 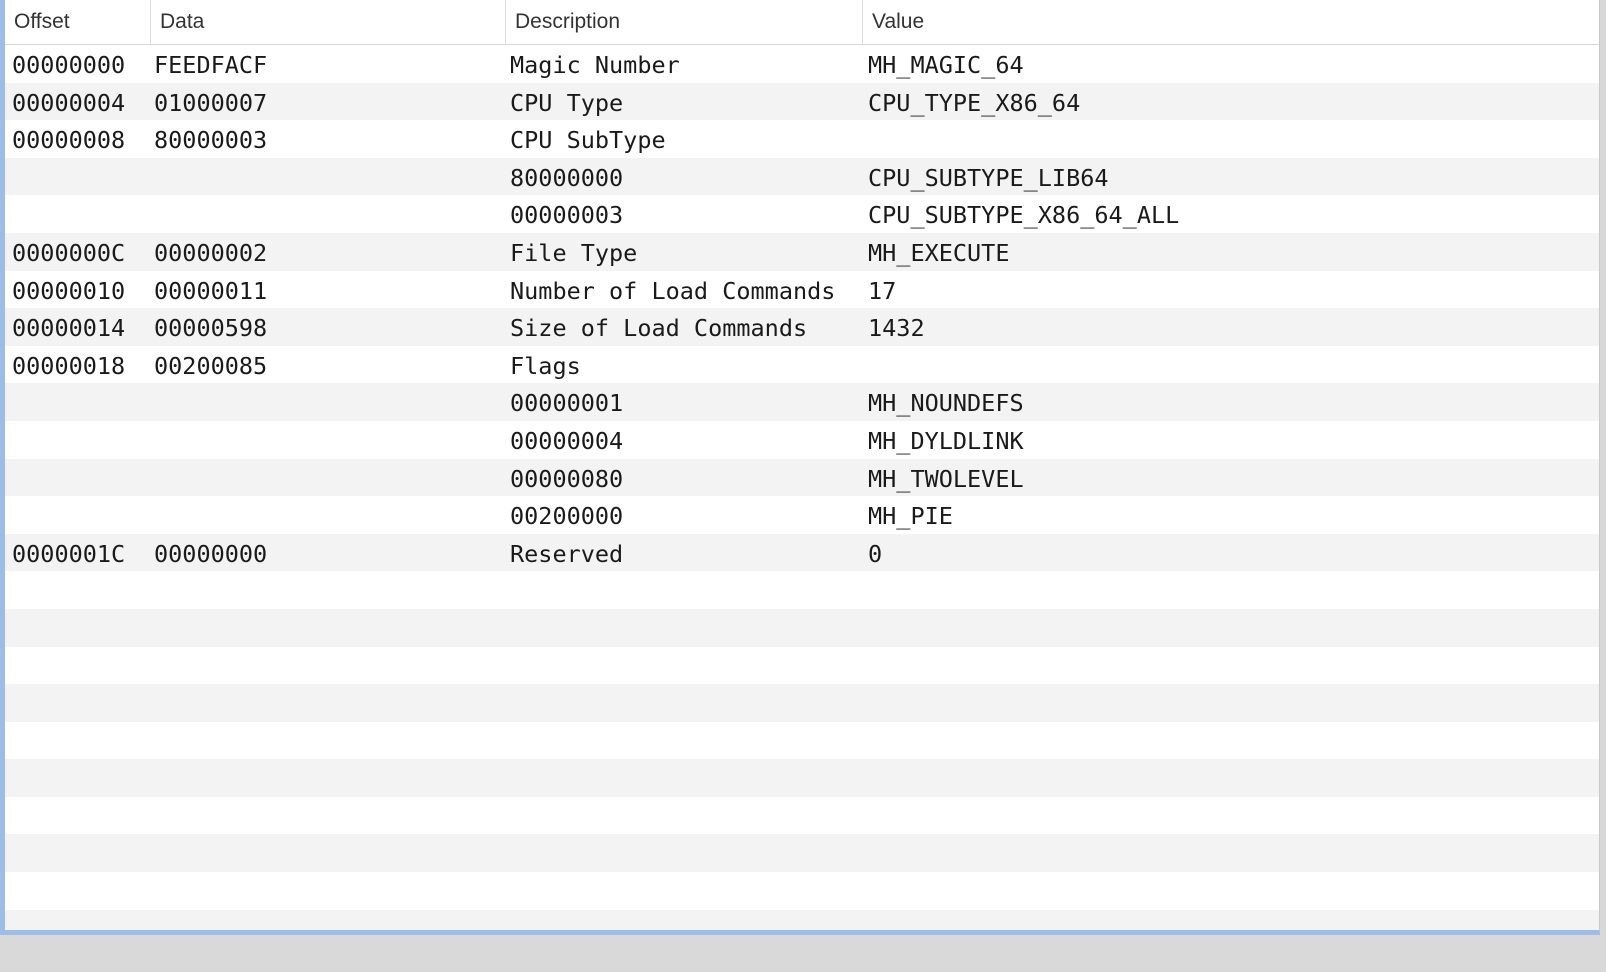 I want to click on value-cell: MH_NOUNDEFS, so click(x=946, y=403).